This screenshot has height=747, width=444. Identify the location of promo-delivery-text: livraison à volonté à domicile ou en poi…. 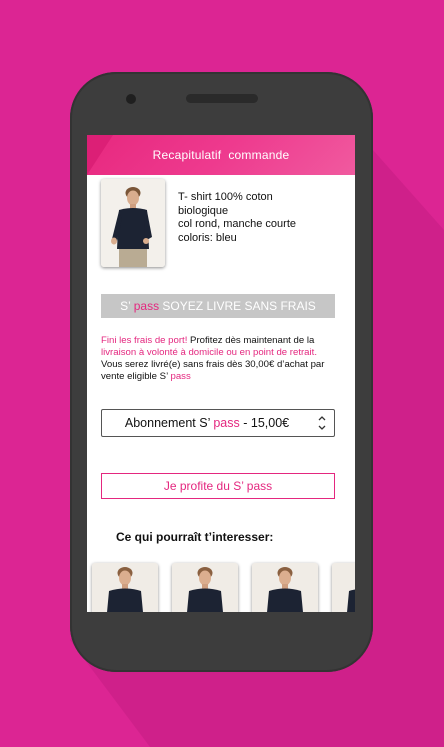
(209, 352).